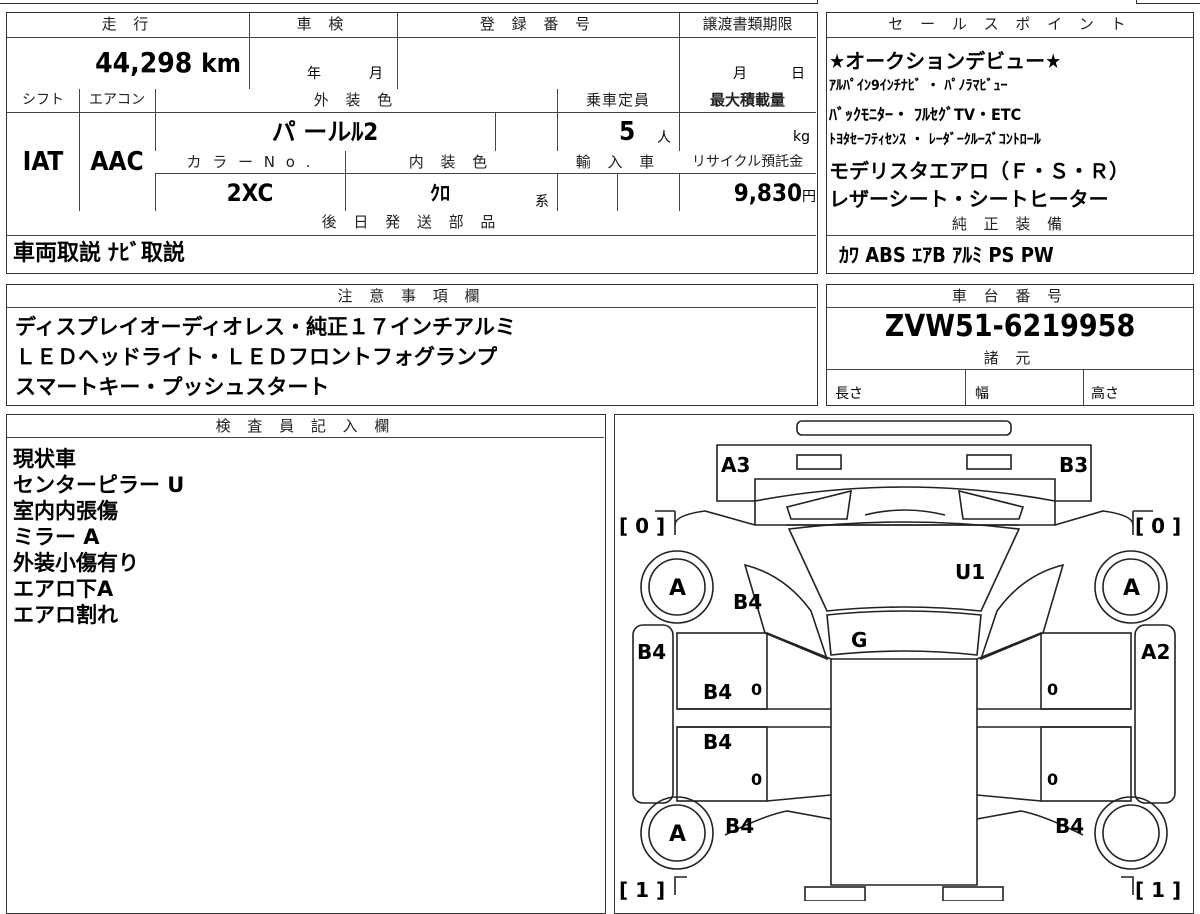 Image resolution: width=1200 pixels, height=914 pixels. What do you see at coordinates (117, 162) in the screenshot?
I see `ac-value: AAC` at bounding box center [117, 162].